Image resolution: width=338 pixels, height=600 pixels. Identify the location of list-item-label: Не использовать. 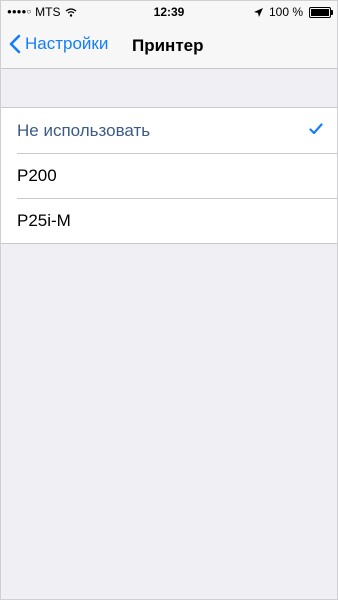
(84, 130).